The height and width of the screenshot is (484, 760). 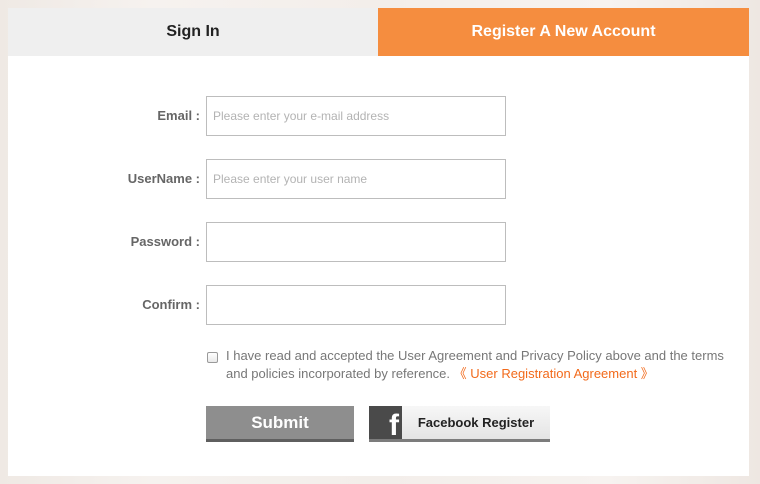 What do you see at coordinates (193, 32) in the screenshot?
I see `tab-sign-in: Sign In` at bounding box center [193, 32].